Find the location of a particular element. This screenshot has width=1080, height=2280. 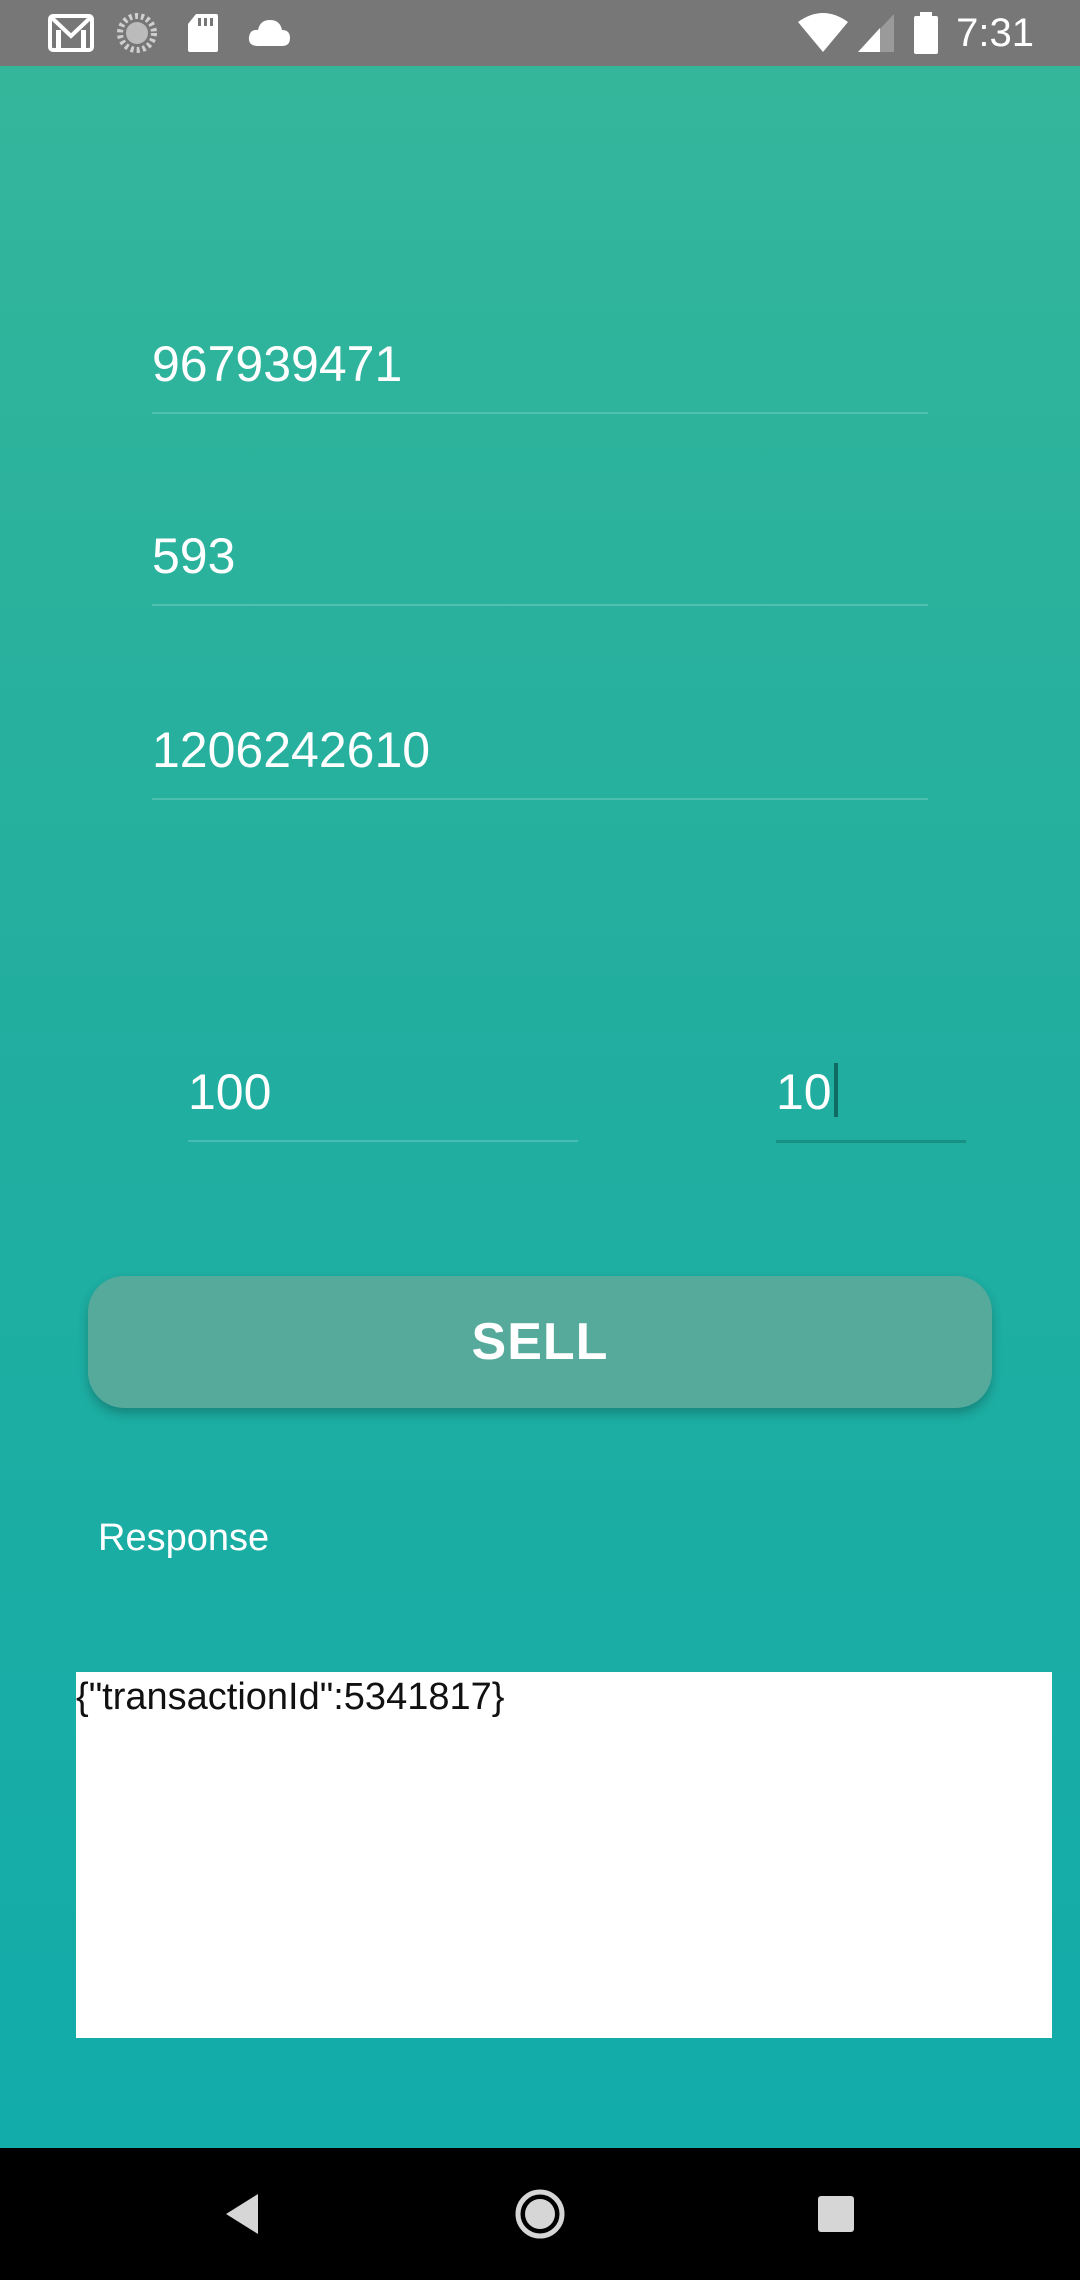

recents-icon is located at coordinates (836, 2214).